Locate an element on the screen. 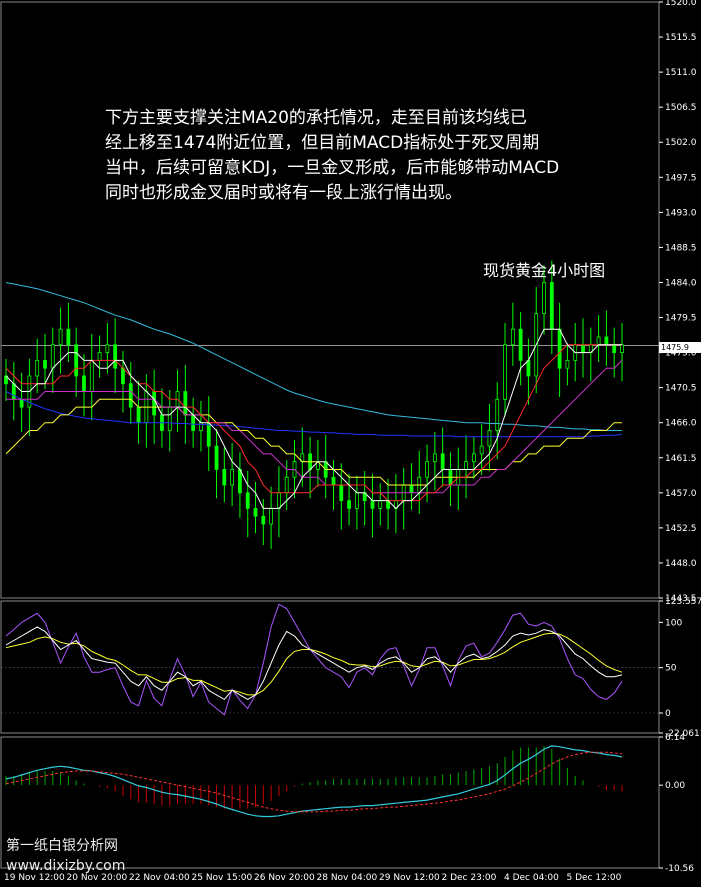  x-tick-label: 2 Dec 23:00 is located at coordinates (469, 878).